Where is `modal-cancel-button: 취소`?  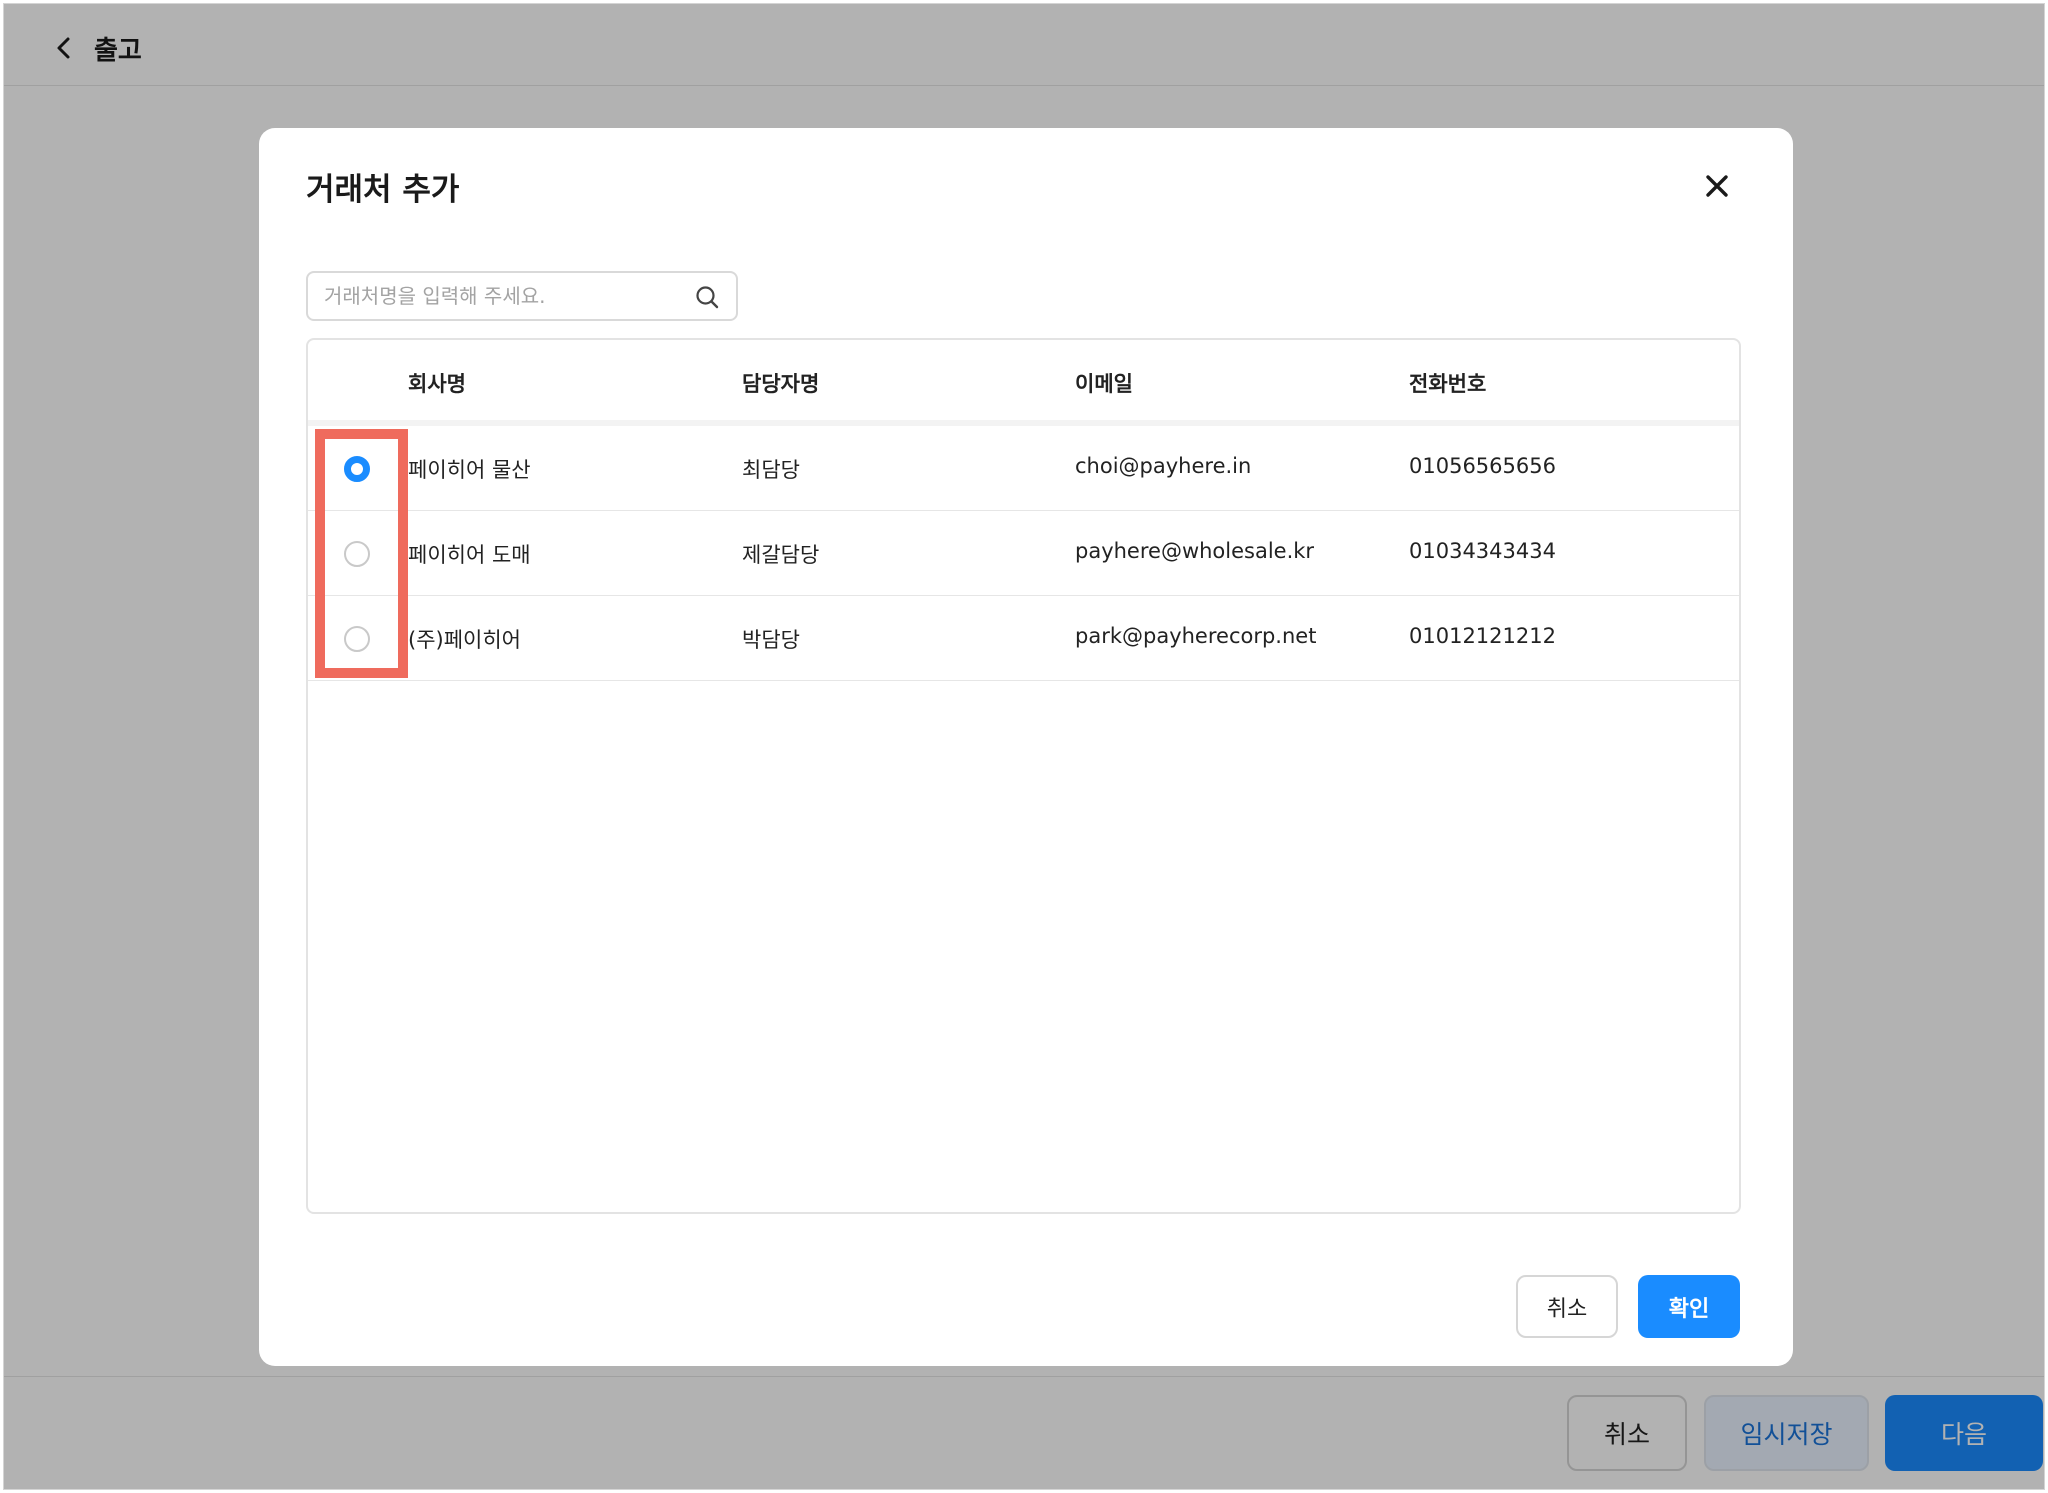 modal-cancel-button: 취소 is located at coordinates (1567, 1306).